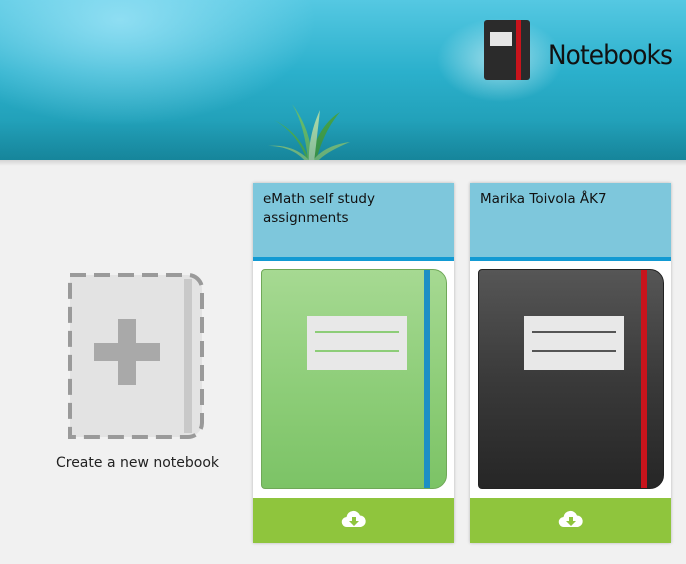 This screenshot has width=686, height=564. I want to click on create-notebook-button: Create a new notebook, so click(137, 373).